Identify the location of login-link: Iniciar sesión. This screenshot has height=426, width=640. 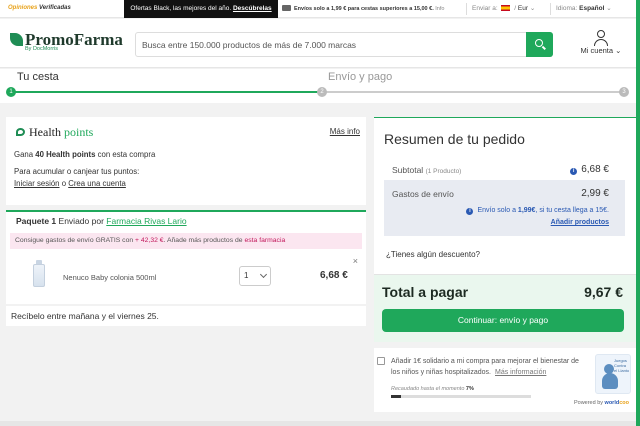
(37, 183).